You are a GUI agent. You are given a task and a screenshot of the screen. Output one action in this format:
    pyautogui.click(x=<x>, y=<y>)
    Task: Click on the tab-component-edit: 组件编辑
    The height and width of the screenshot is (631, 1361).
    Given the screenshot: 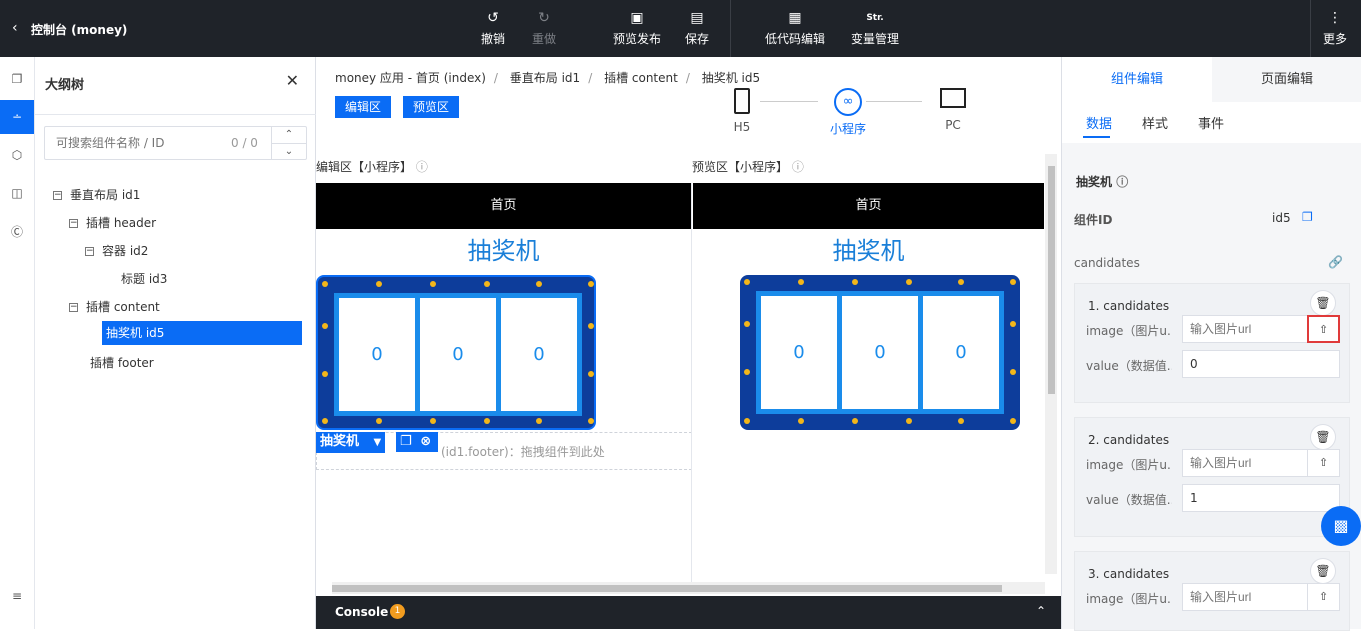 What is the action you would take?
    pyautogui.click(x=1137, y=79)
    